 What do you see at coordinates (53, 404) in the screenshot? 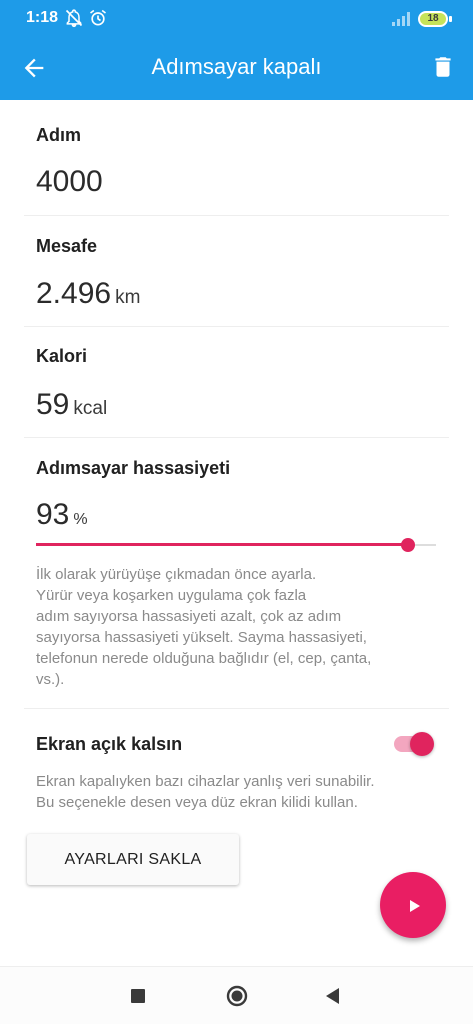
I see `calories-number: 59` at bounding box center [53, 404].